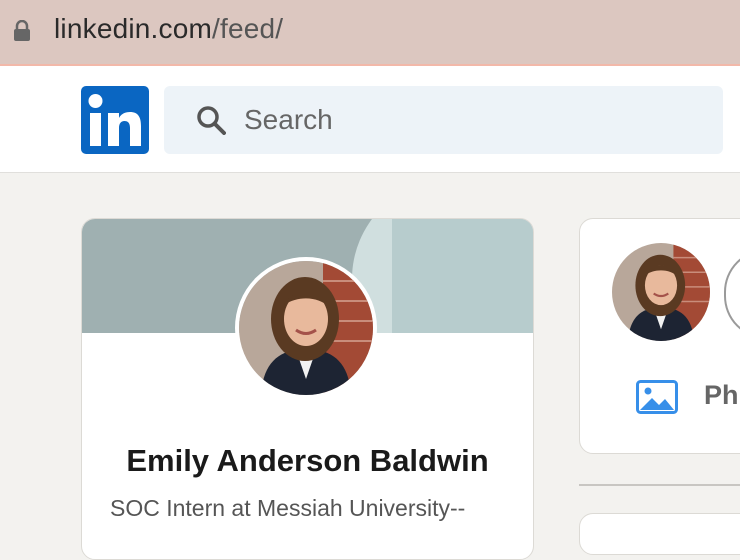  What do you see at coordinates (370, 33) in the screenshot?
I see `browser-address-bar: linkedin.com/feed/` at bounding box center [370, 33].